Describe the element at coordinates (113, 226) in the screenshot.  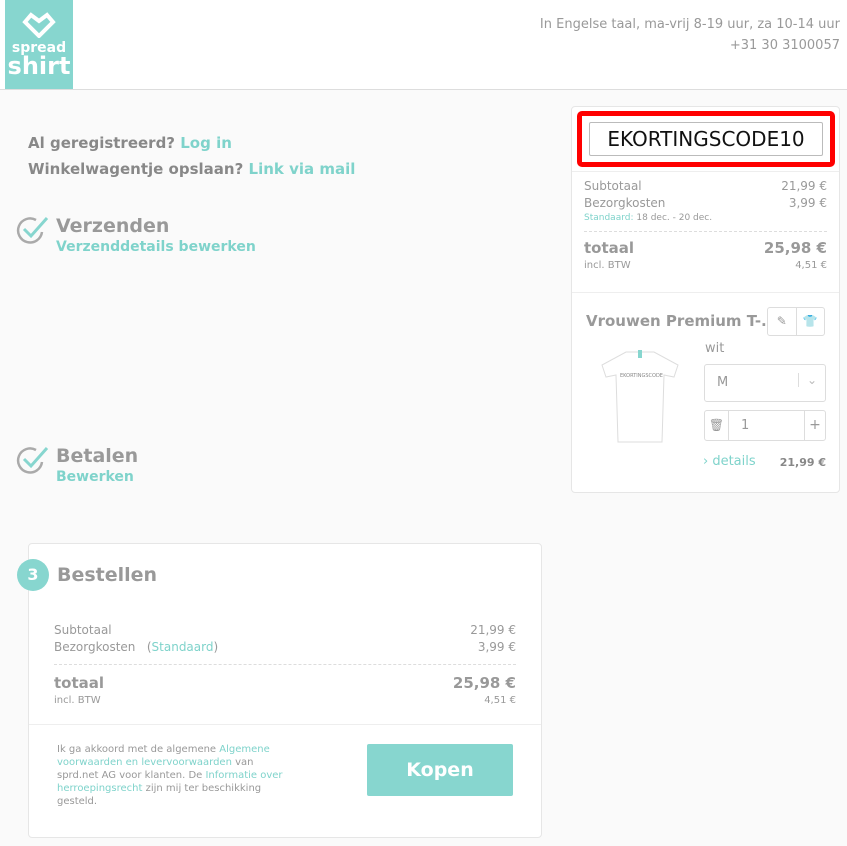
I see `step-title: Verzenden` at that location.